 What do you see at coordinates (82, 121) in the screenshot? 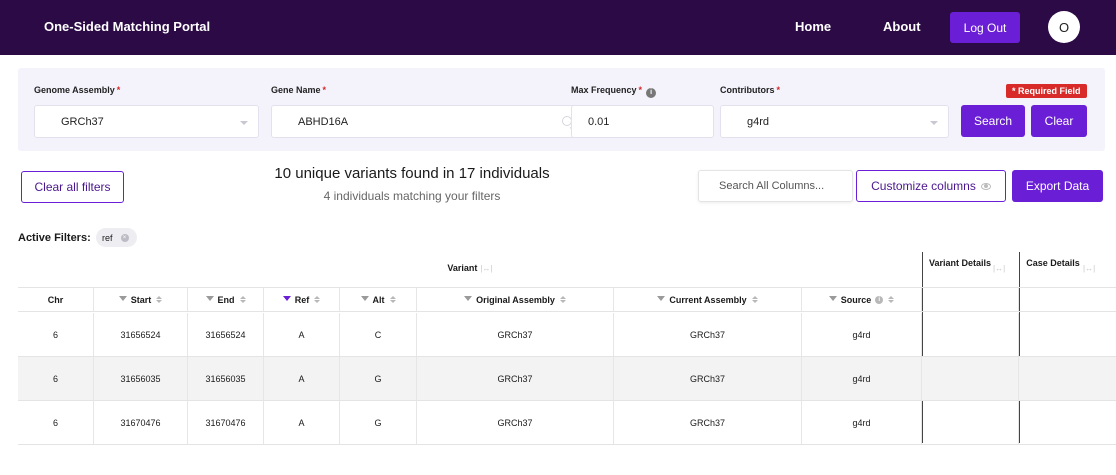
I see `genome-assembly-value: GRCh37` at bounding box center [82, 121].